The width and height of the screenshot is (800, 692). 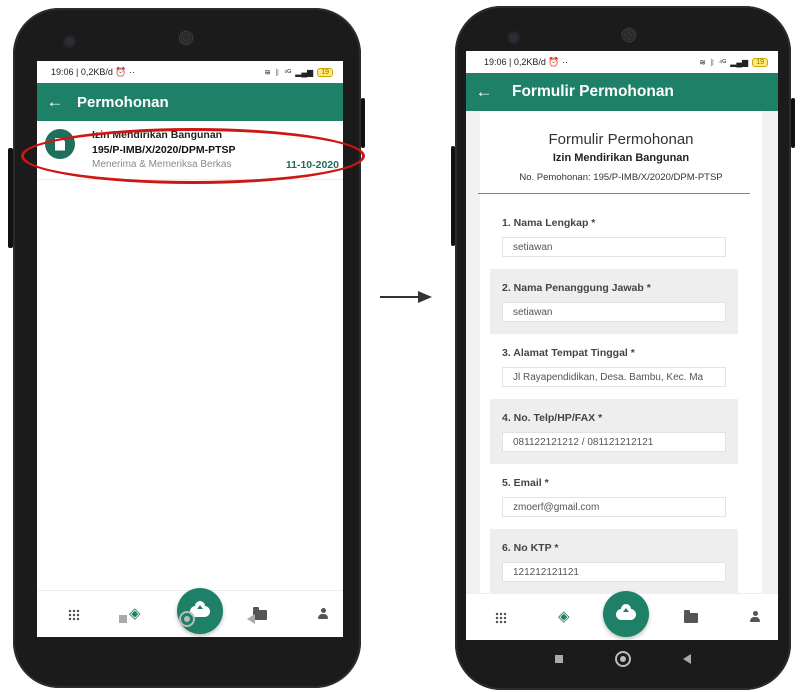 What do you see at coordinates (190, 102) in the screenshot?
I see `app-bar: ← Permohonan` at bounding box center [190, 102].